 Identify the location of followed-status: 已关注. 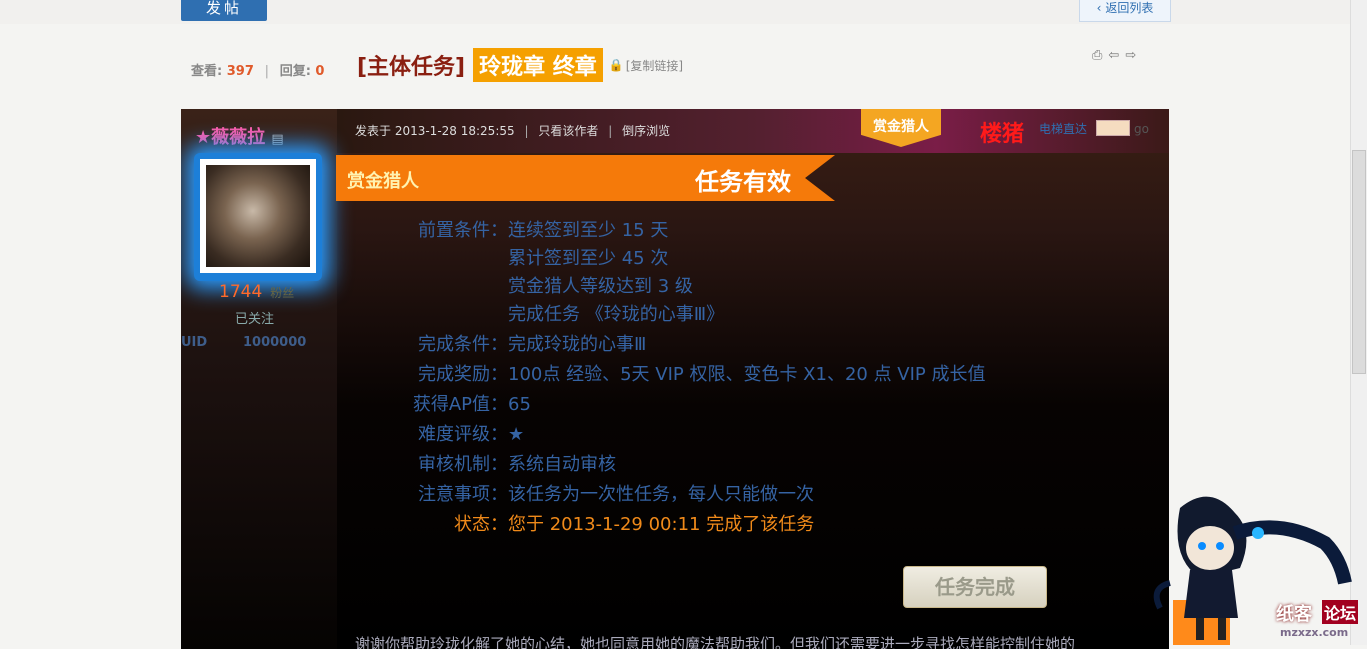
(254, 317).